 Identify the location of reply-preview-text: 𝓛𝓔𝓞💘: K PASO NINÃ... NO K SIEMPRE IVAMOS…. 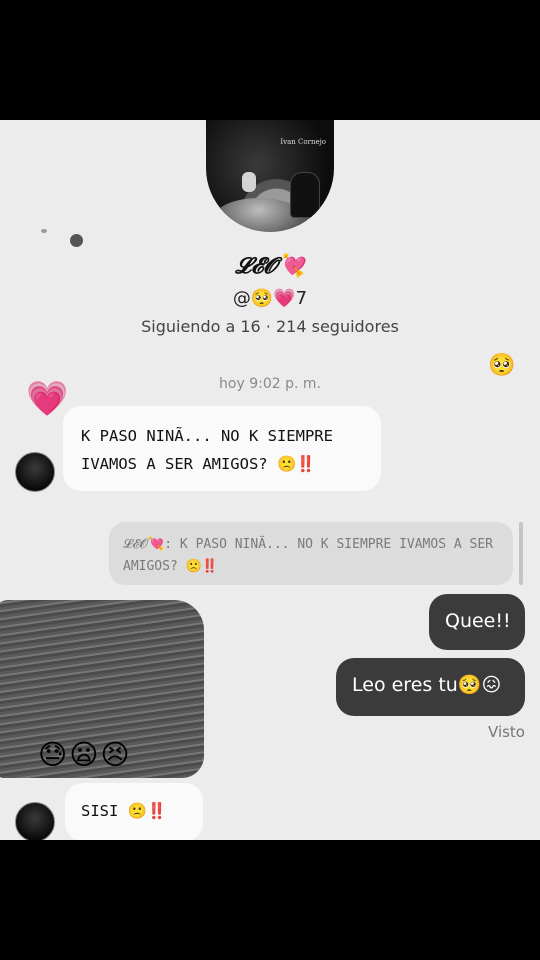
(308, 555).